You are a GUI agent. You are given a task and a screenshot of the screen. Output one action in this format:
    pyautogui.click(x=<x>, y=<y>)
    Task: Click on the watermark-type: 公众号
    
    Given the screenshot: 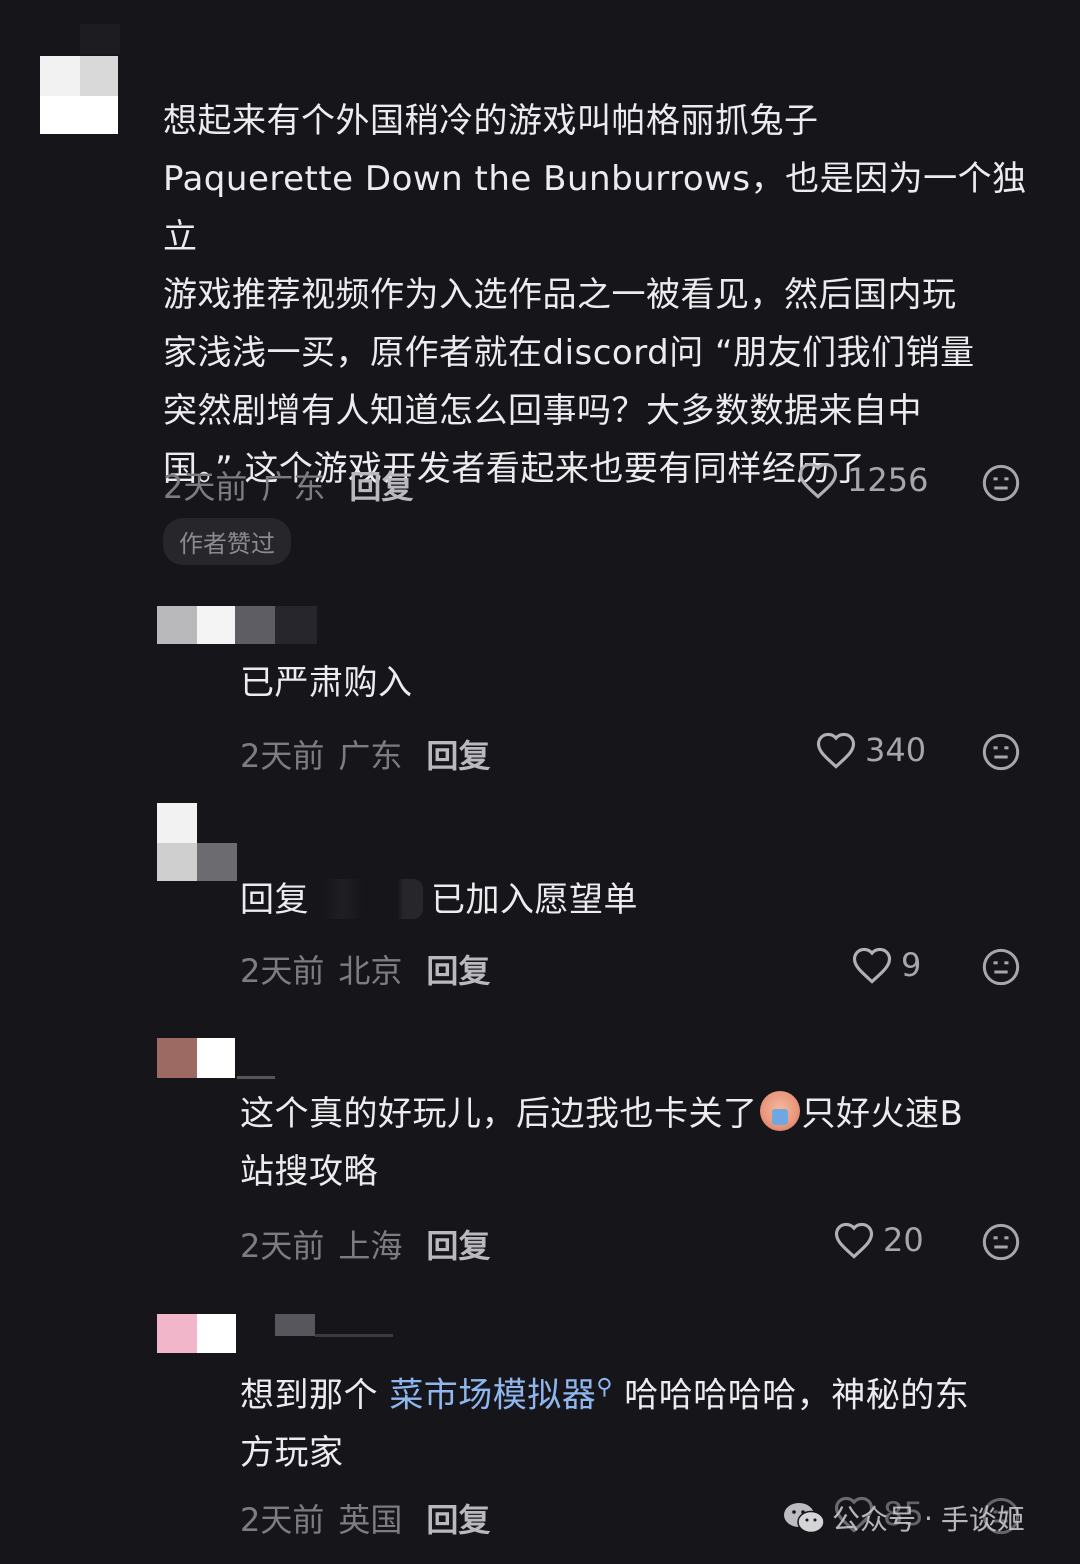 What is the action you would take?
    pyautogui.click(x=874, y=1519)
    